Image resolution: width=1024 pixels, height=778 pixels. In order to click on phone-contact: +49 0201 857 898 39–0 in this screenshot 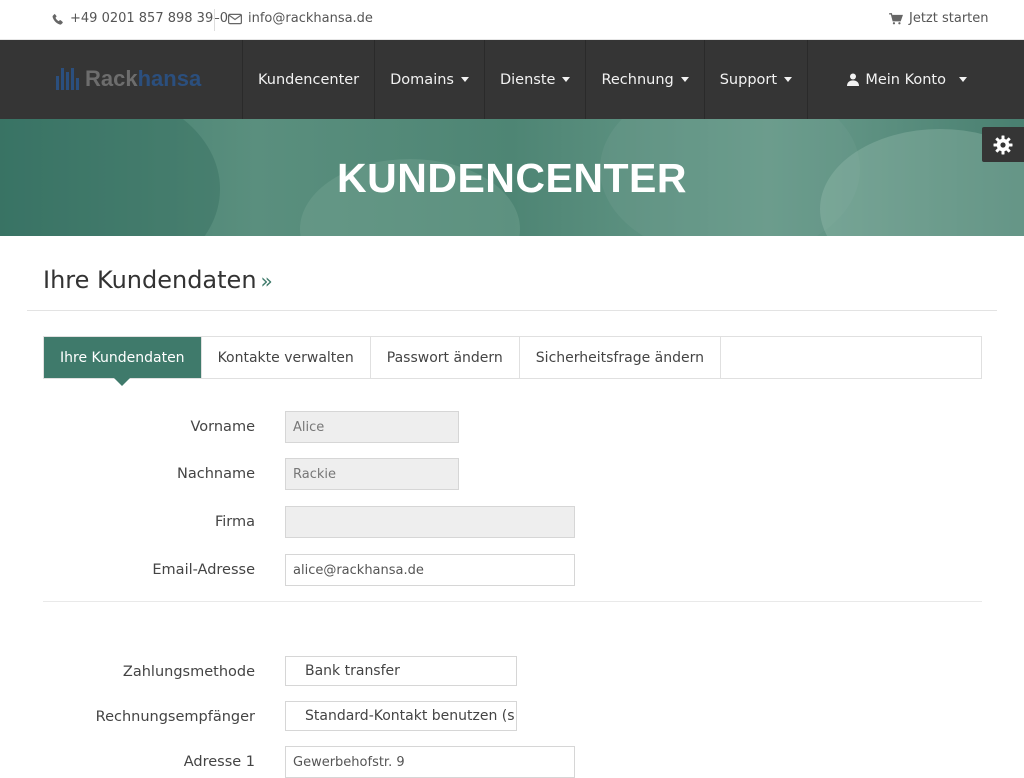, I will do `click(140, 18)`.